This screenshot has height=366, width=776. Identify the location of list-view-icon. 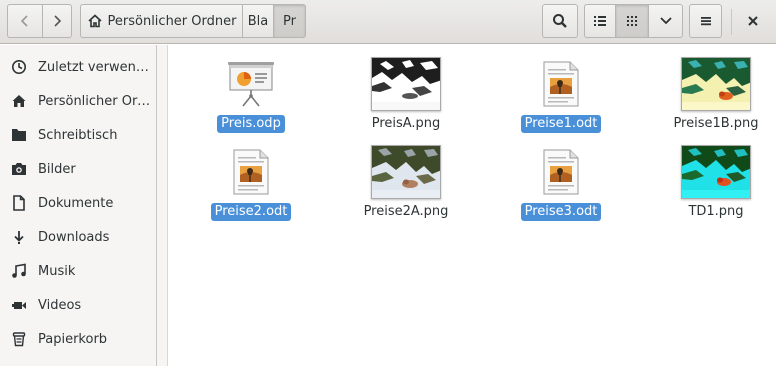
(600, 21).